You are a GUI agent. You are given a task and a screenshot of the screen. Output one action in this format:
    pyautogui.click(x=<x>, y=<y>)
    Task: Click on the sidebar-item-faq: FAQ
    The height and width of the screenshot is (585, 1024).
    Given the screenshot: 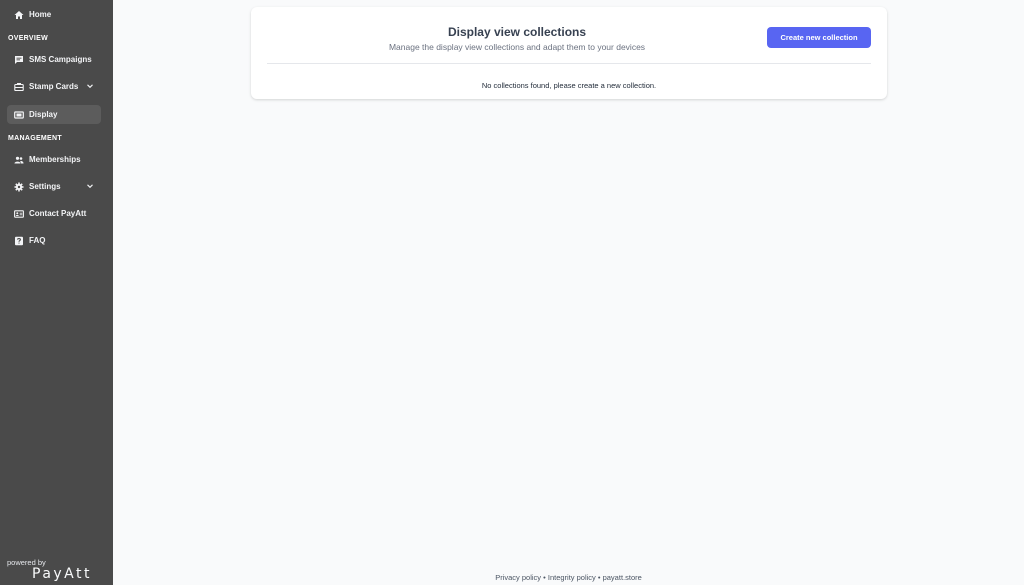 What is the action you would take?
    pyautogui.click(x=54, y=240)
    